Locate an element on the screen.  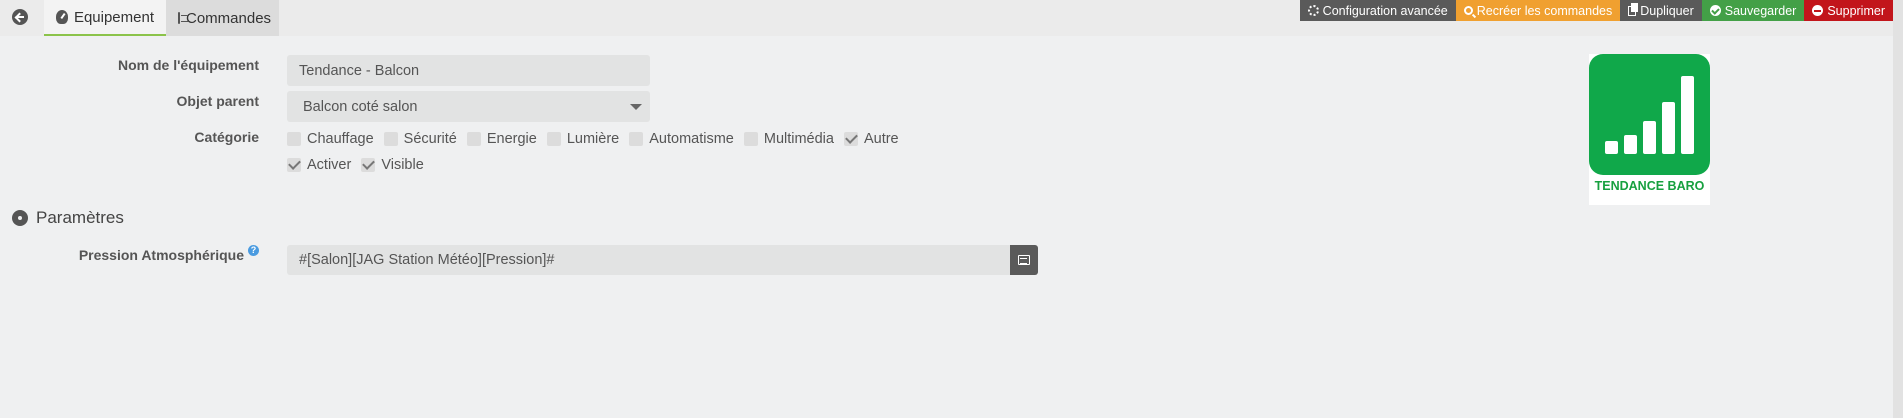
category-label-text: Lumière is located at coordinates (593, 139).